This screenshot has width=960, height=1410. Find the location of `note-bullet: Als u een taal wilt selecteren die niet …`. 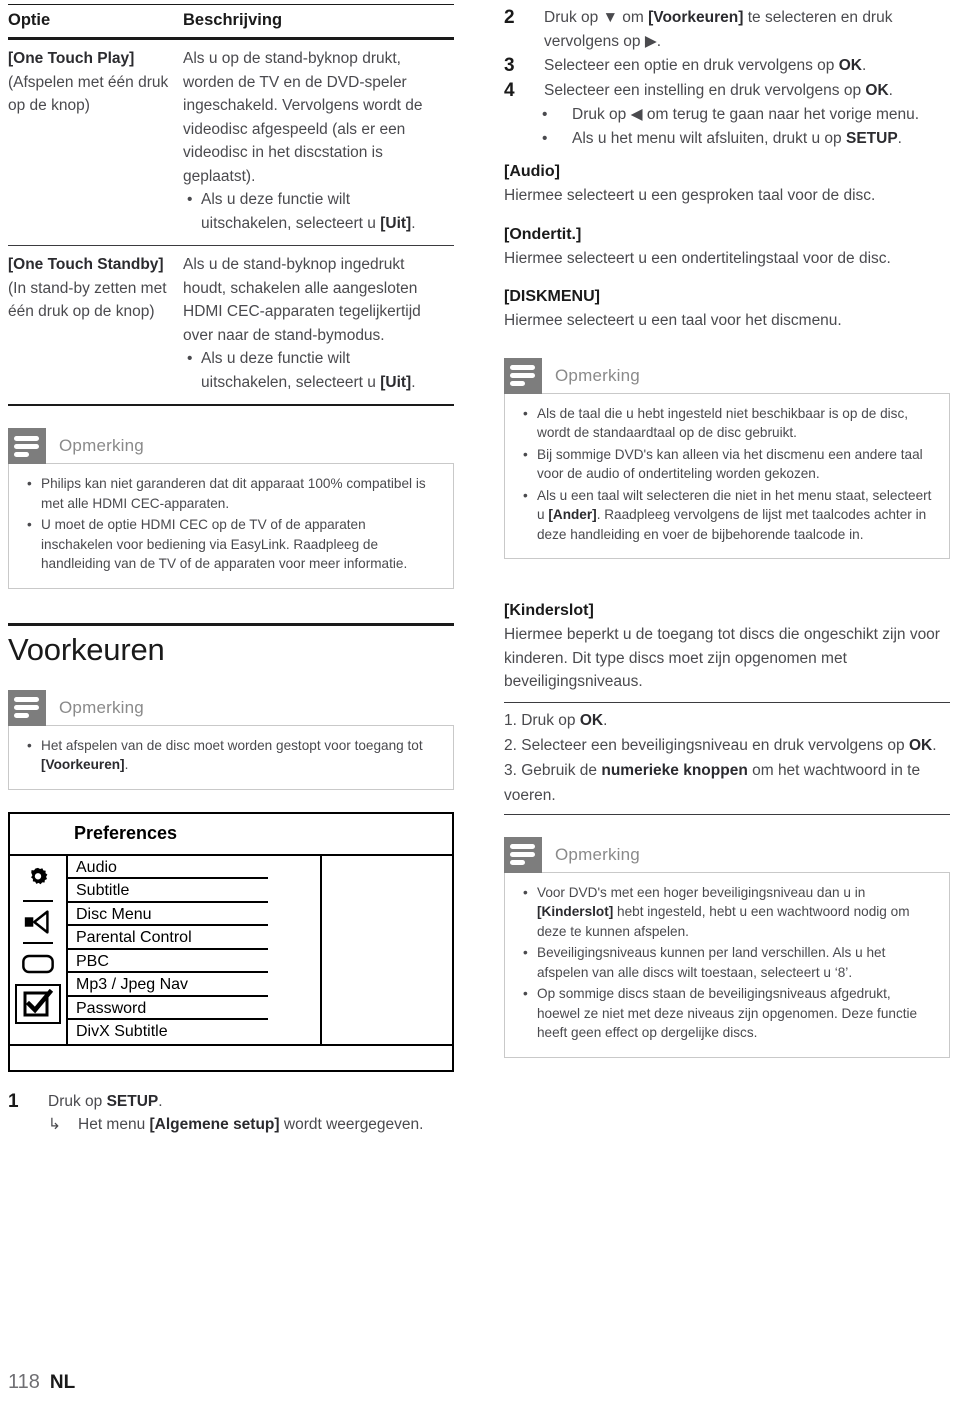

note-bullet: Als u een taal wilt selecteren die niet … is located at coordinates (730, 515).